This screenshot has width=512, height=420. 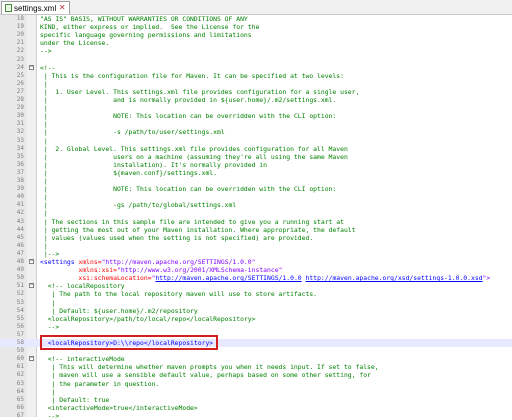 I want to click on code-text: |, so click(x=44, y=181).